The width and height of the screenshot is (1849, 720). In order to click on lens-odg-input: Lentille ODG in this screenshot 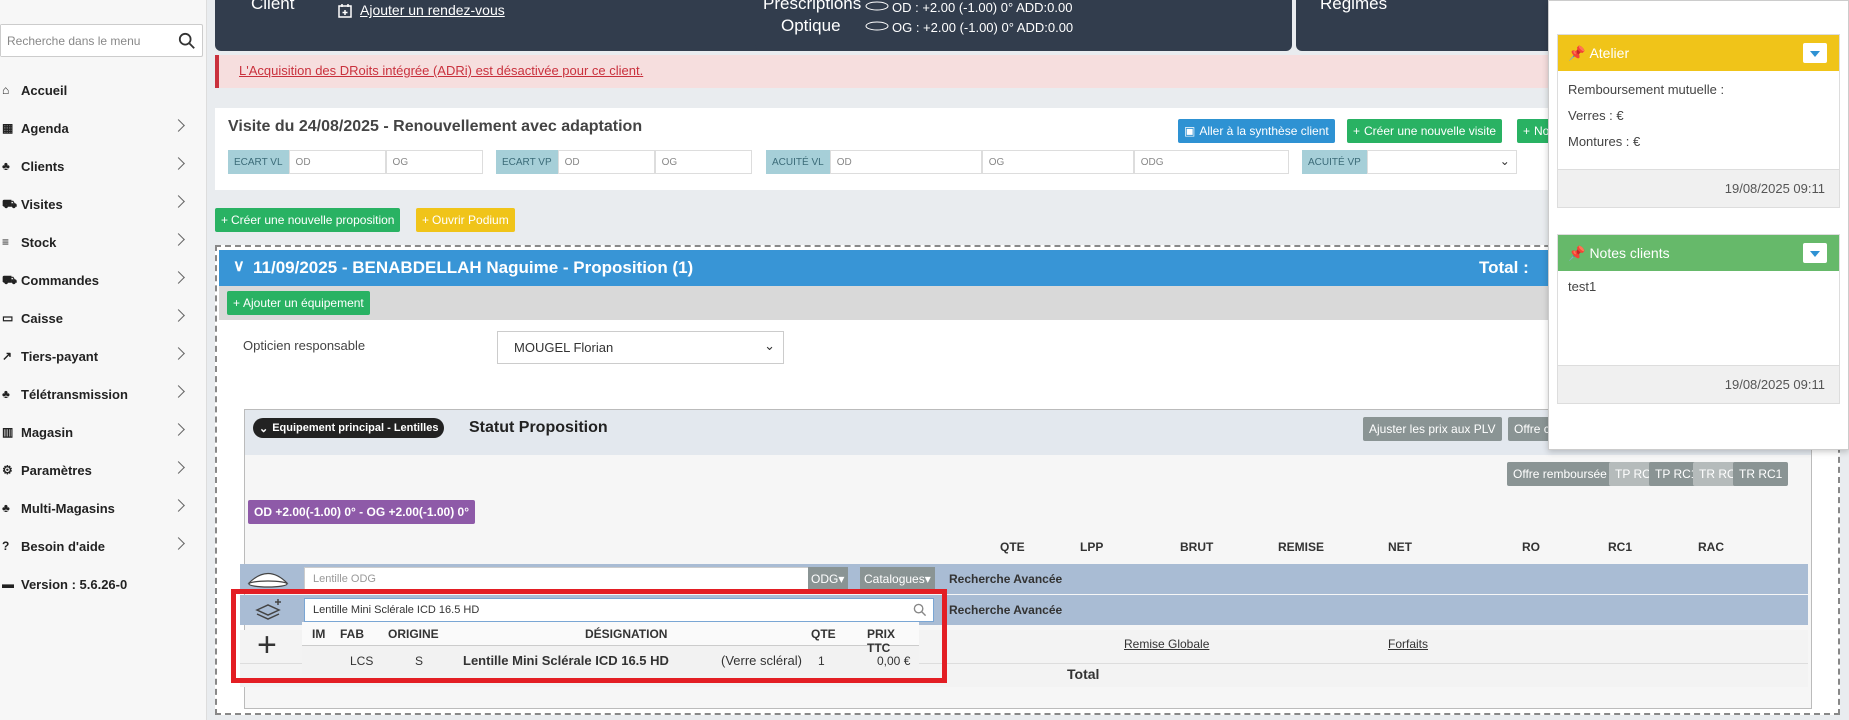, I will do `click(557, 579)`.